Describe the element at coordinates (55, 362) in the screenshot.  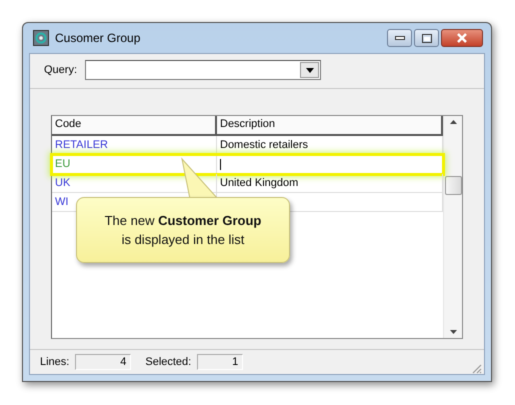
I see `lines-label: Lines:` at that location.